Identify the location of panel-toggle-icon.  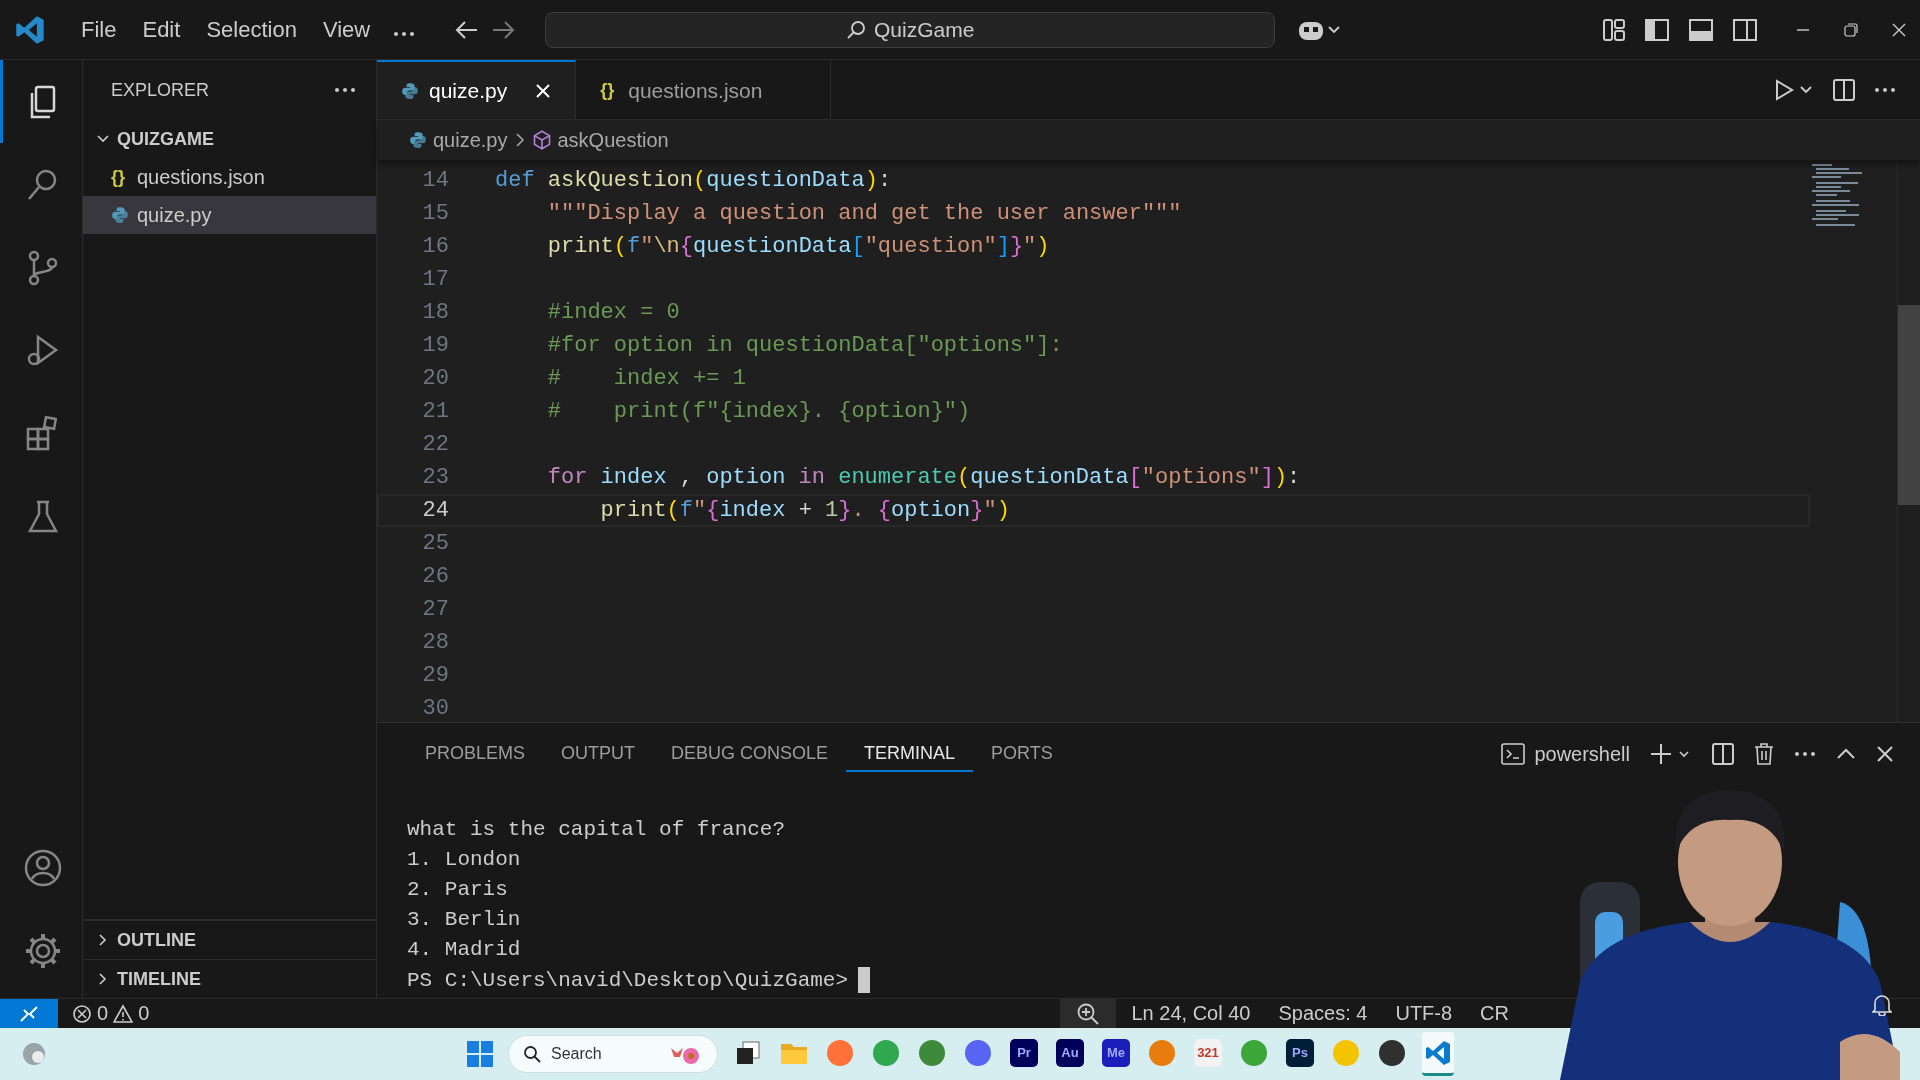
(1701, 29).